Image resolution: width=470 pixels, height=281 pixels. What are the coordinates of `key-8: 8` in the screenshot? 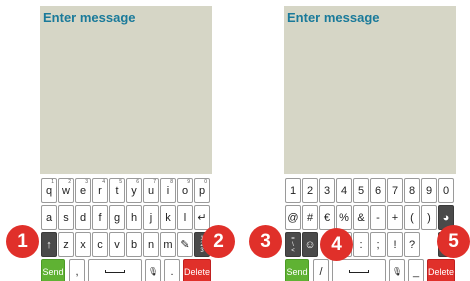 It's located at (412, 190).